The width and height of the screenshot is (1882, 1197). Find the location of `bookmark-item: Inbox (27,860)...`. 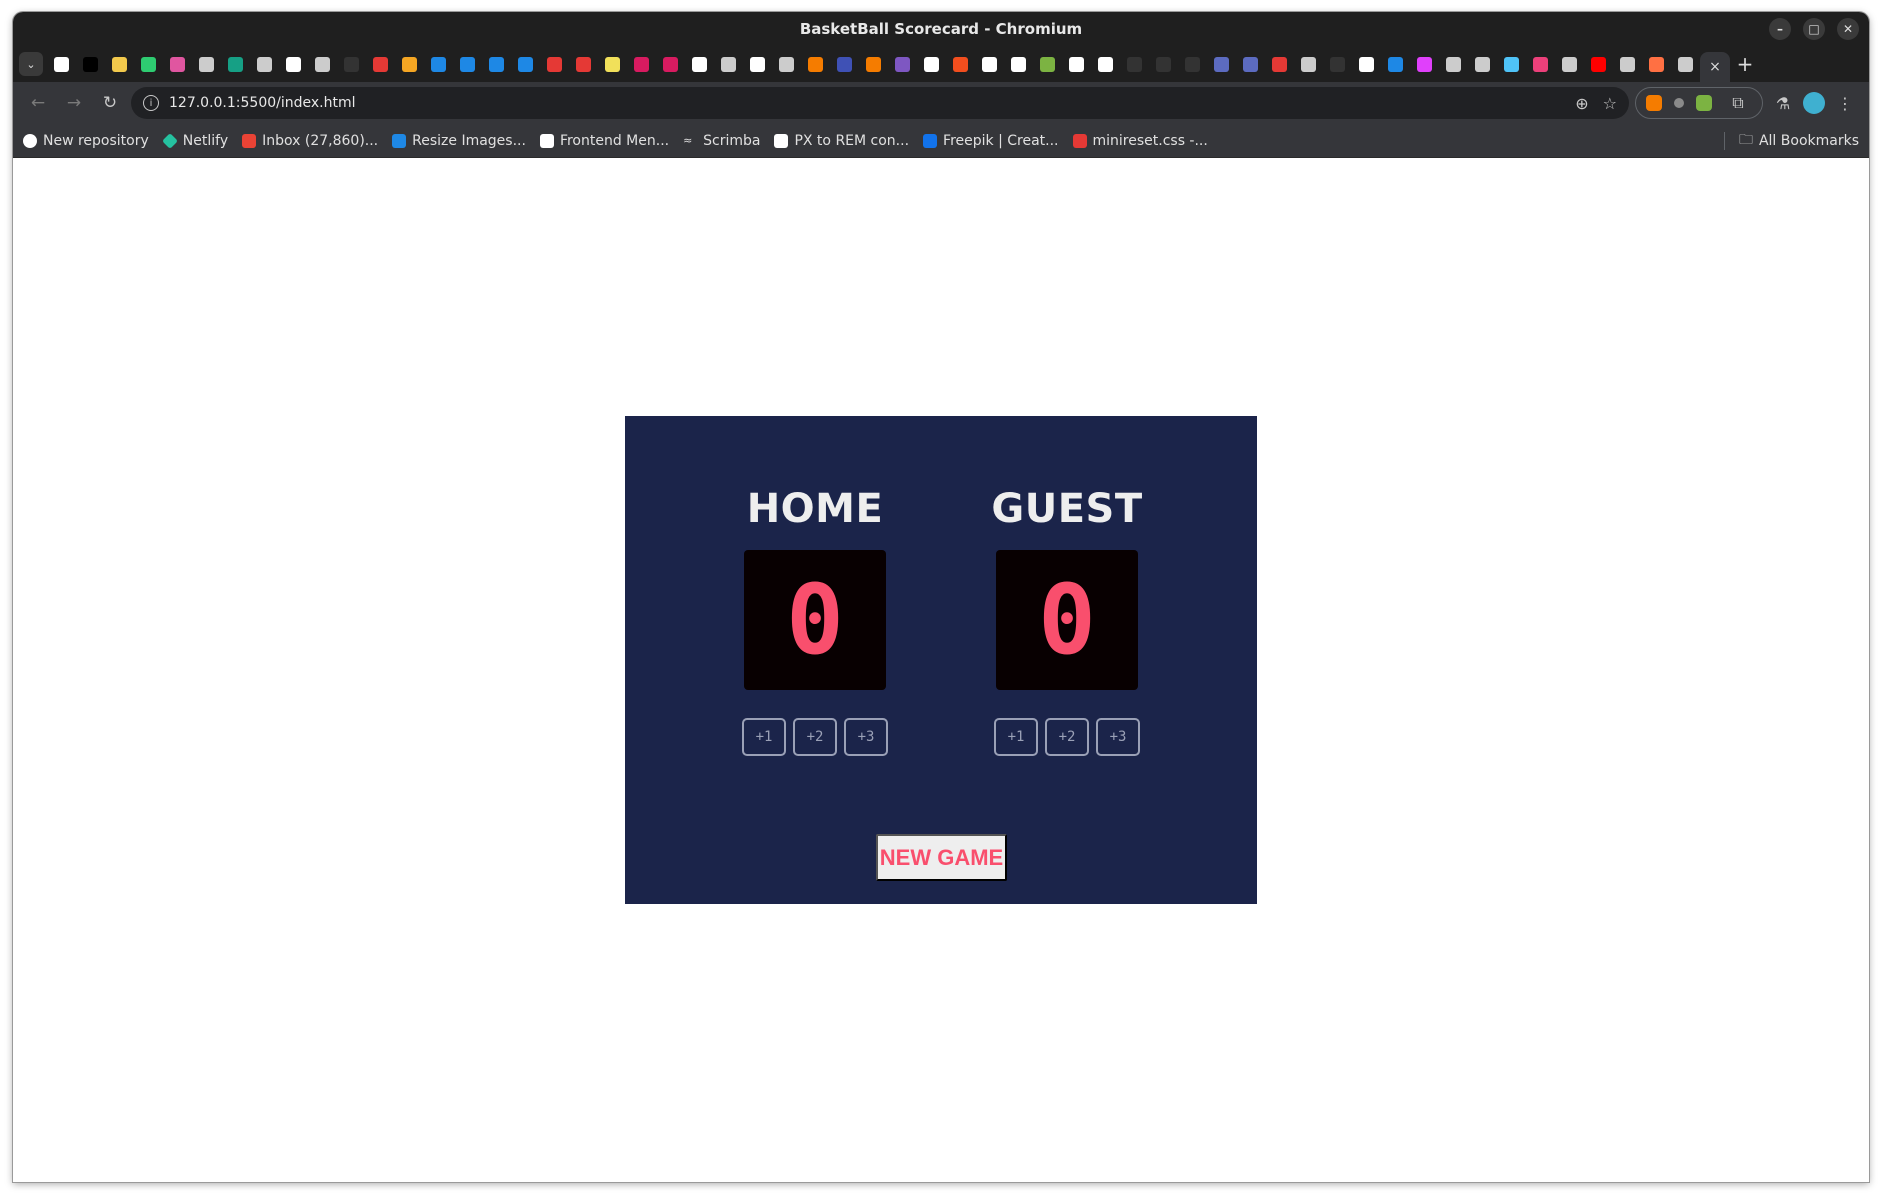

bookmark-item: Inbox (27,860)... is located at coordinates (310, 141).